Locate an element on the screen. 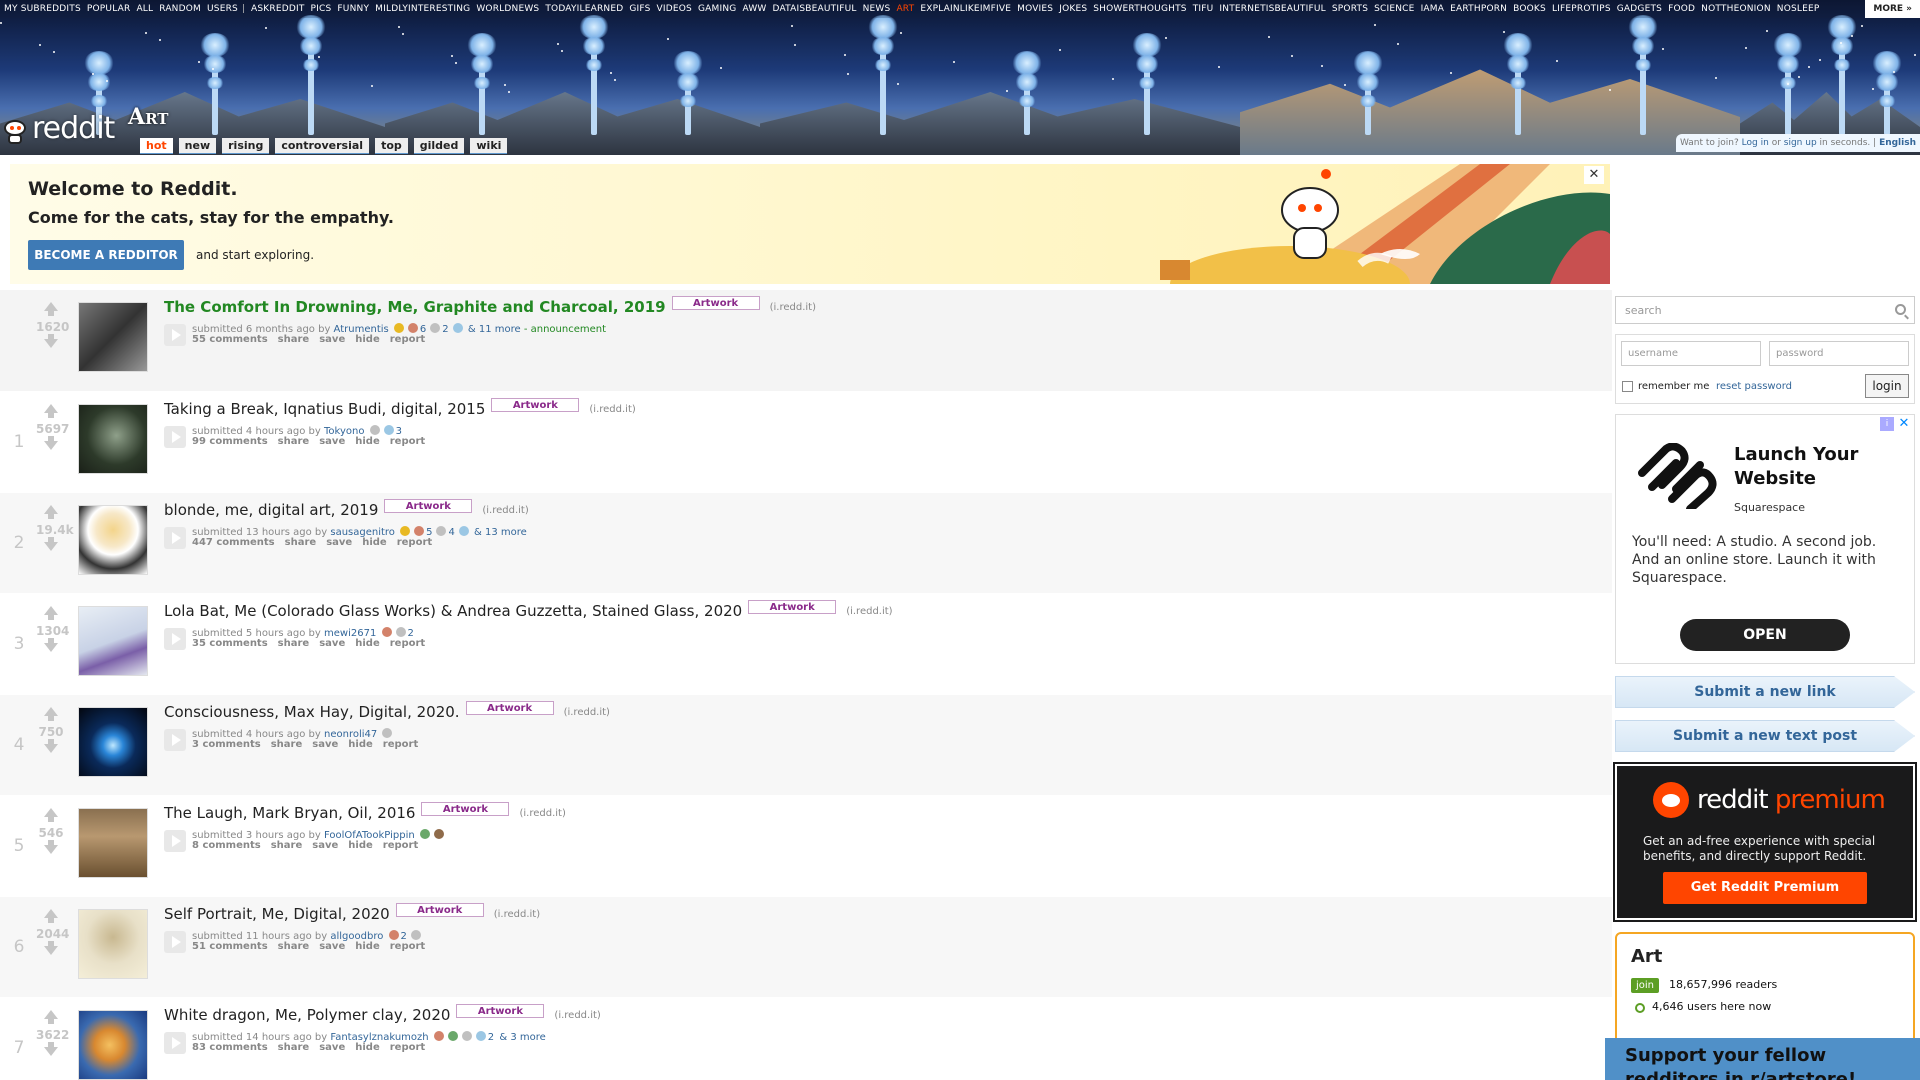 Image resolution: width=1920 pixels, height=1080 pixels. srbar-link-food: FOOD is located at coordinates (1680, 7).